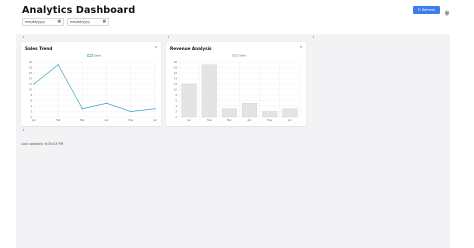 The width and height of the screenshot is (474, 248). Describe the element at coordinates (42, 144) in the screenshot. I see `last-updated-text: Last updated: 6:35:03 PM` at that location.